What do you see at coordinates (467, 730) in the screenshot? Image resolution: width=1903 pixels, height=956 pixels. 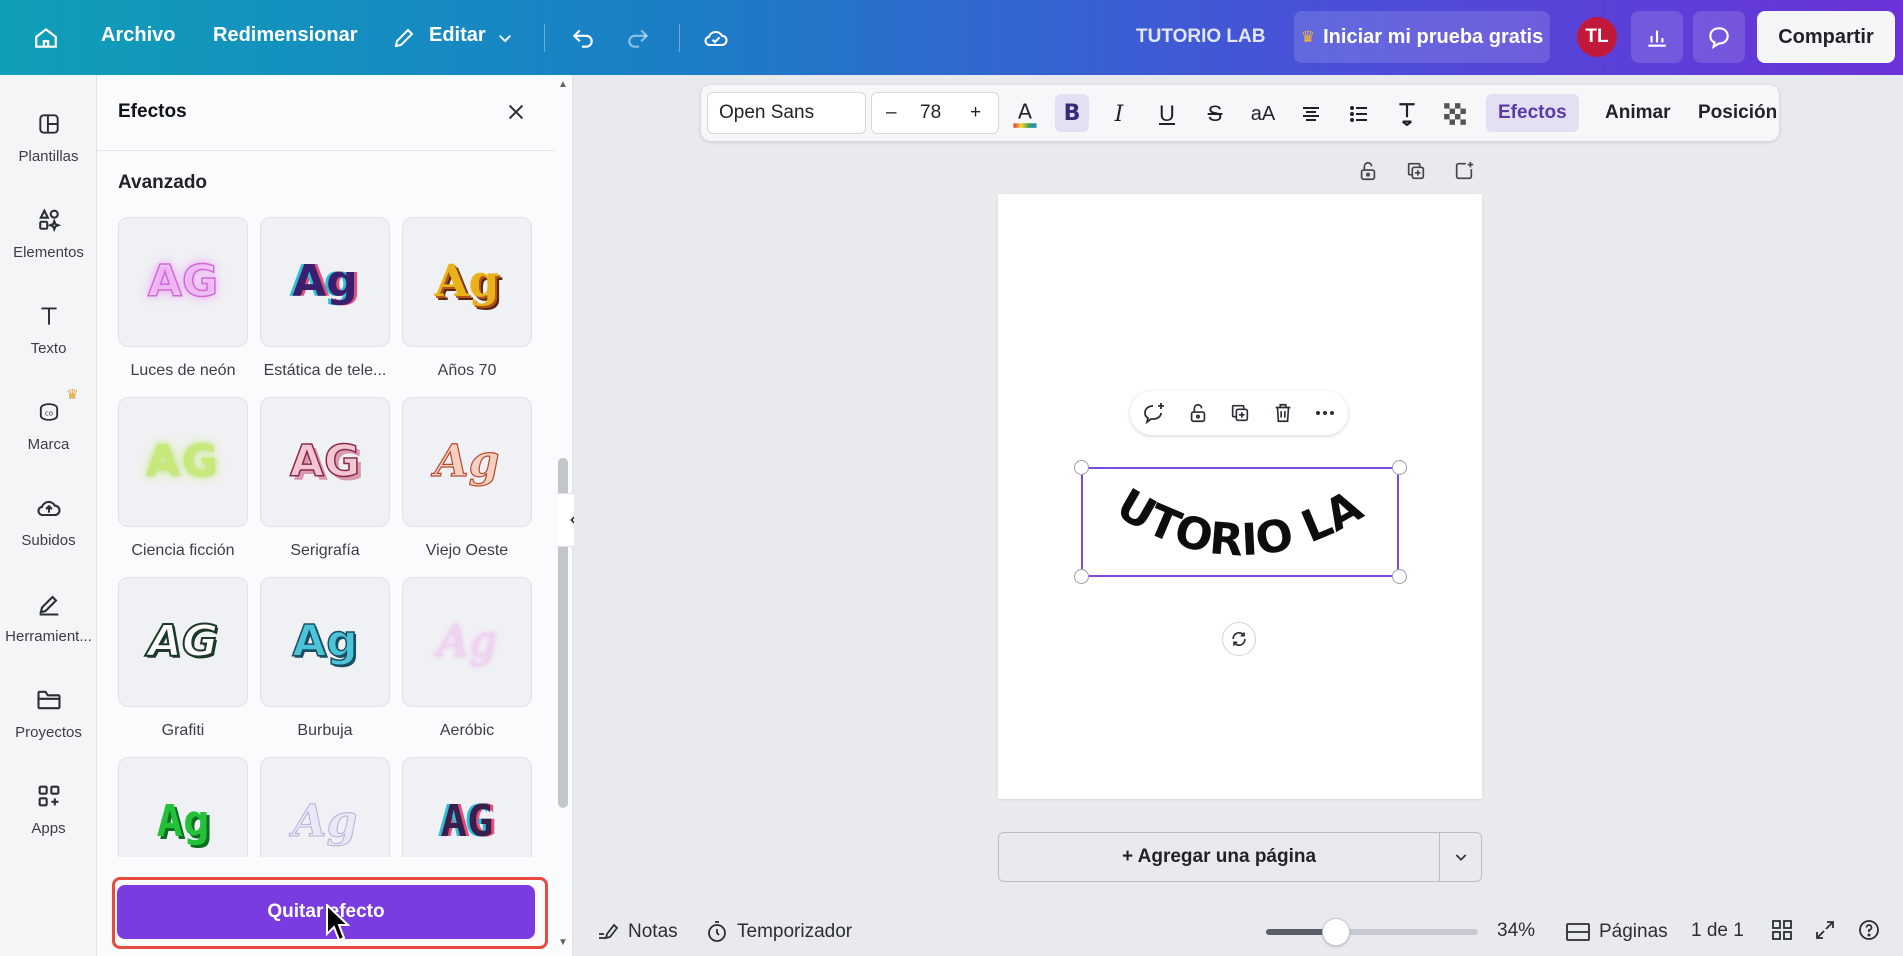 I see `effect-label: Aeróbic` at bounding box center [467, 730].